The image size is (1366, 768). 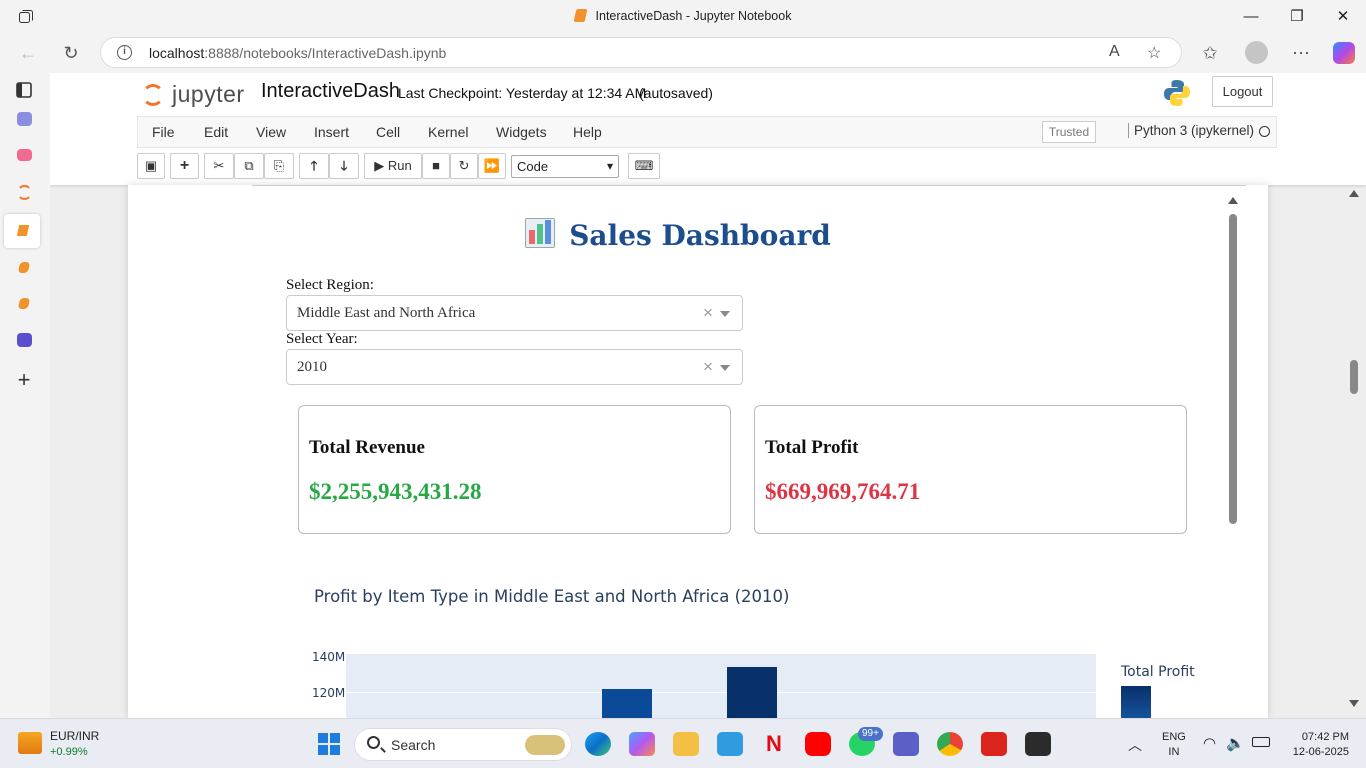 What do you see at coordinates (1038, 744) in the screenshot?
I see `terminal-icon` at bounding box center [1038, 744].